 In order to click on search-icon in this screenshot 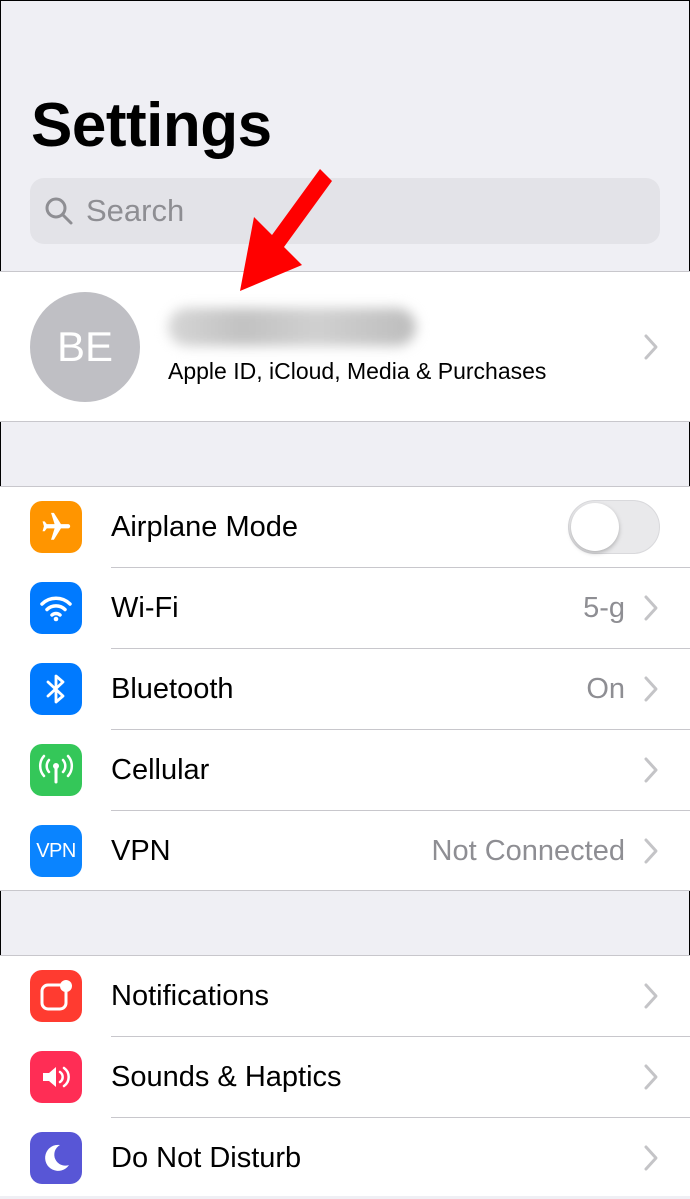, I will do `click(59, 211)`.